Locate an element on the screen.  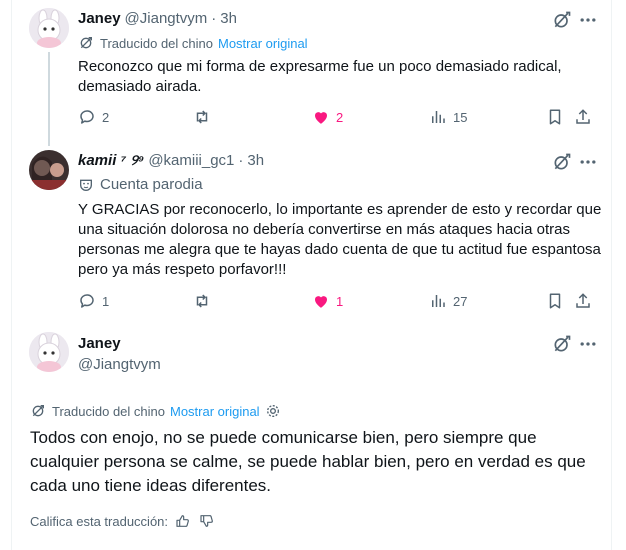
parody-label: Cuenta parodia is located at coordinates (151, 184).